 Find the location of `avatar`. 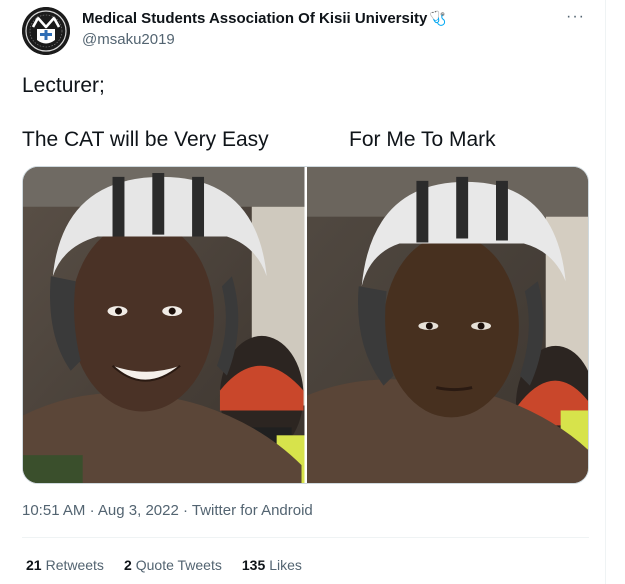

avatar is located at coordinates (46, 31).